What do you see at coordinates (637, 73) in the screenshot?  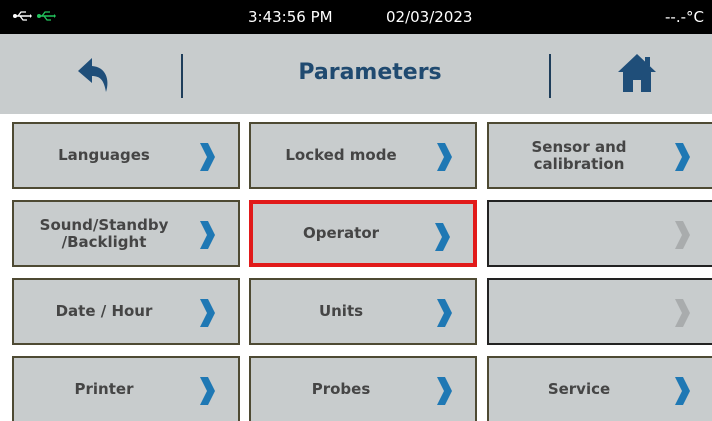 I see `home-icon` at bounding box center [637, 73].